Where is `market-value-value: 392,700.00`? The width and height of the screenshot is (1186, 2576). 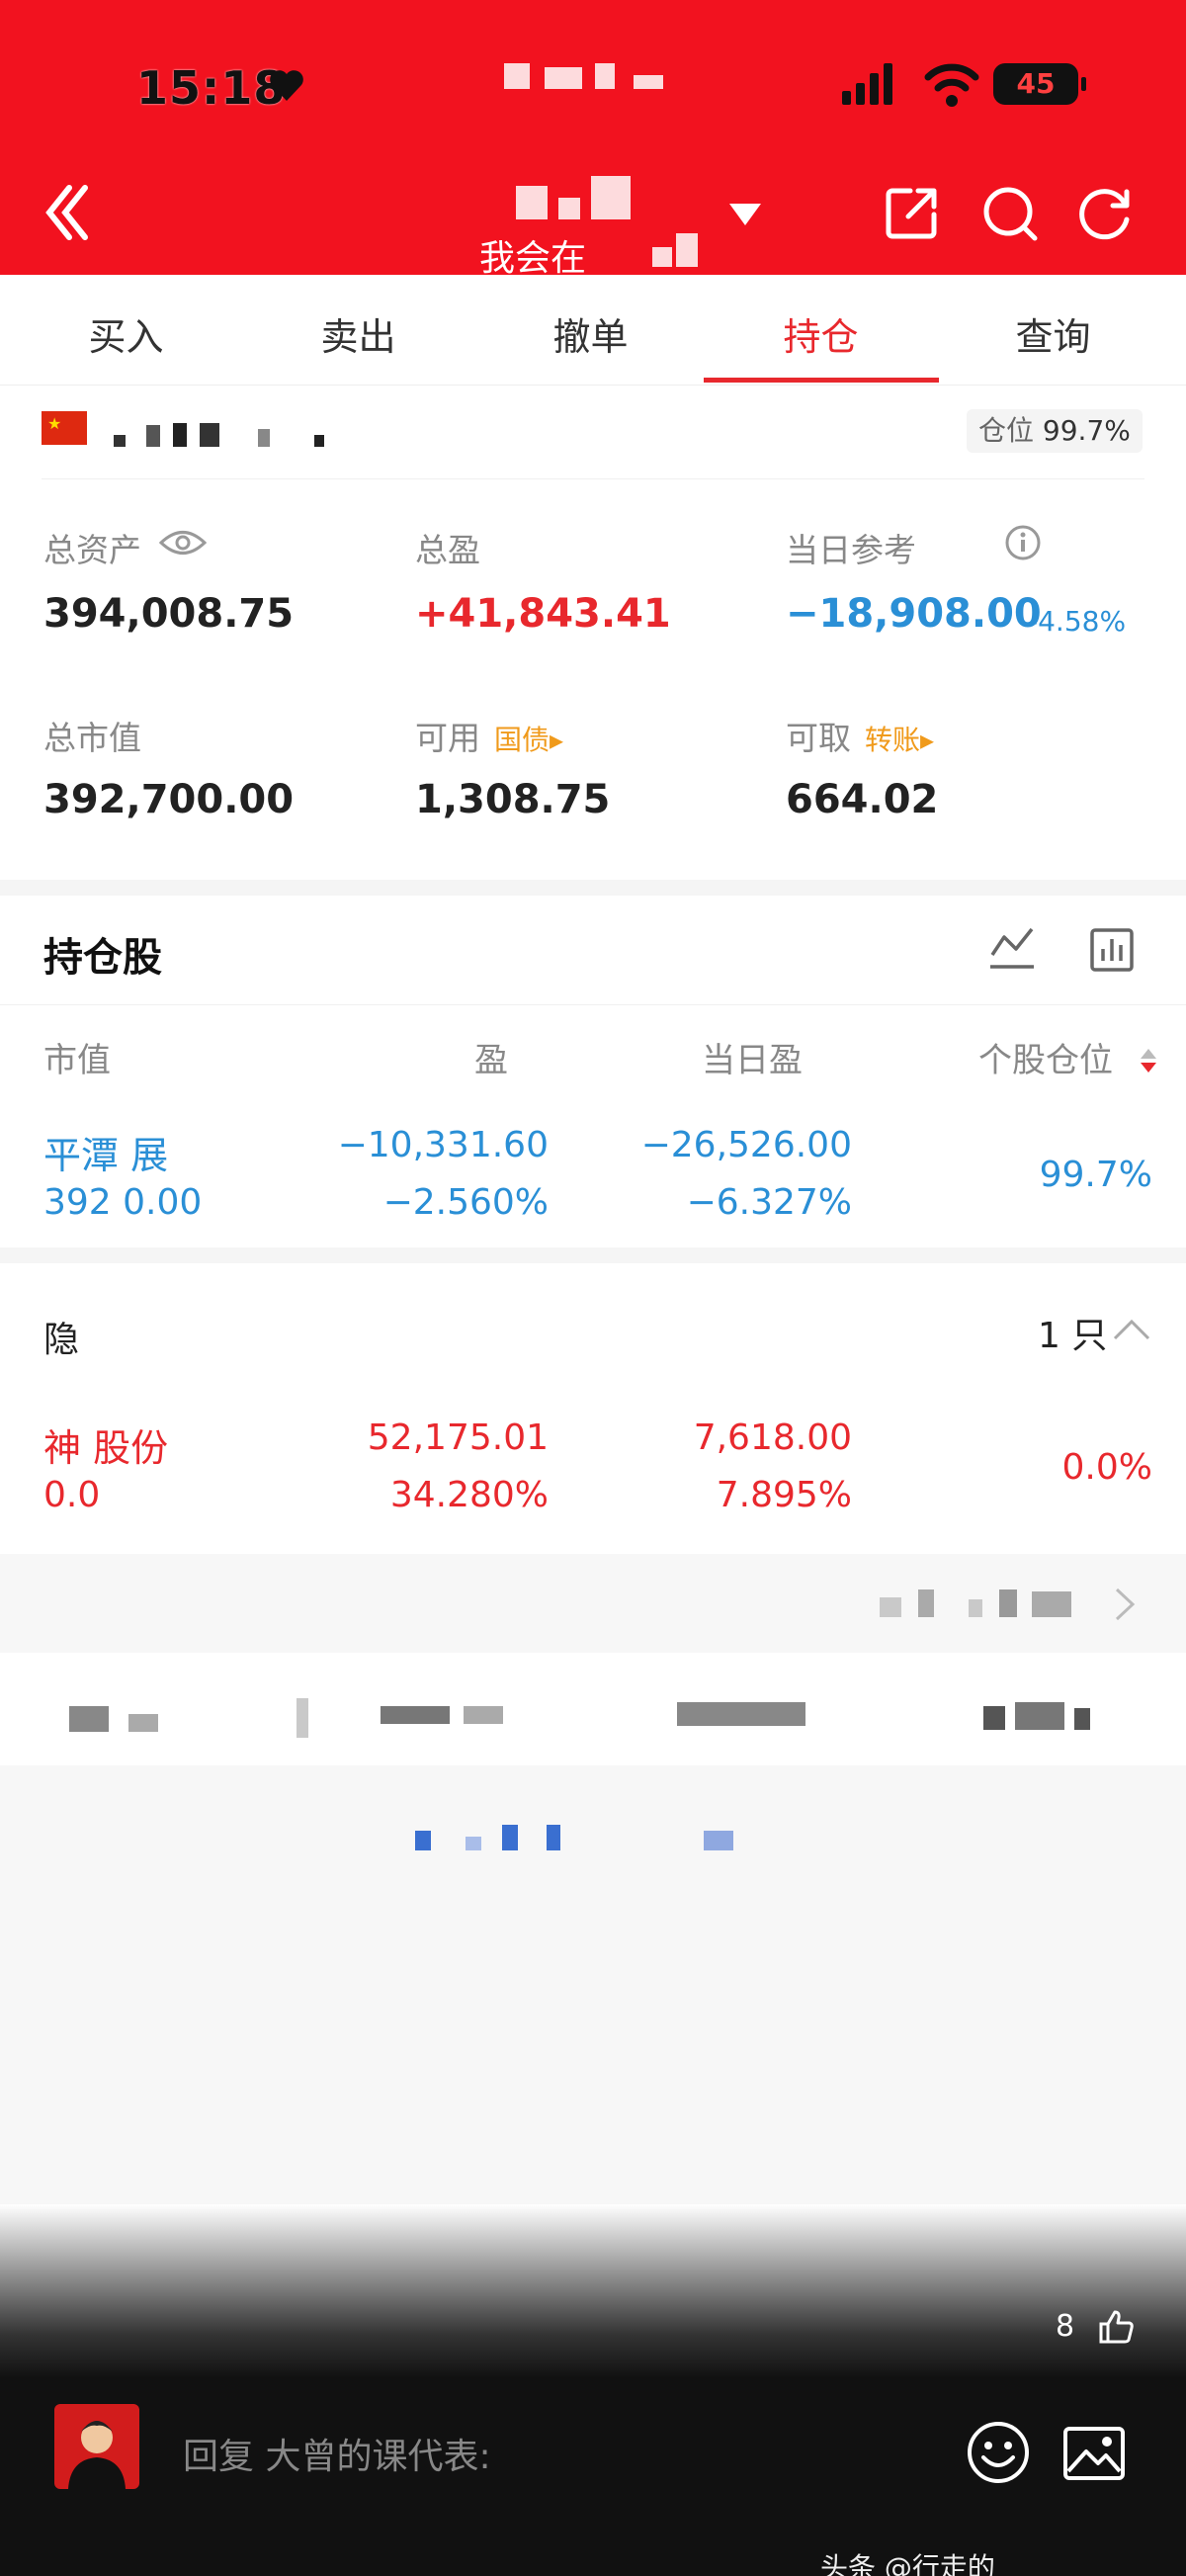
market-value-value: 392,700.00 is located at coordinates (169, 799).